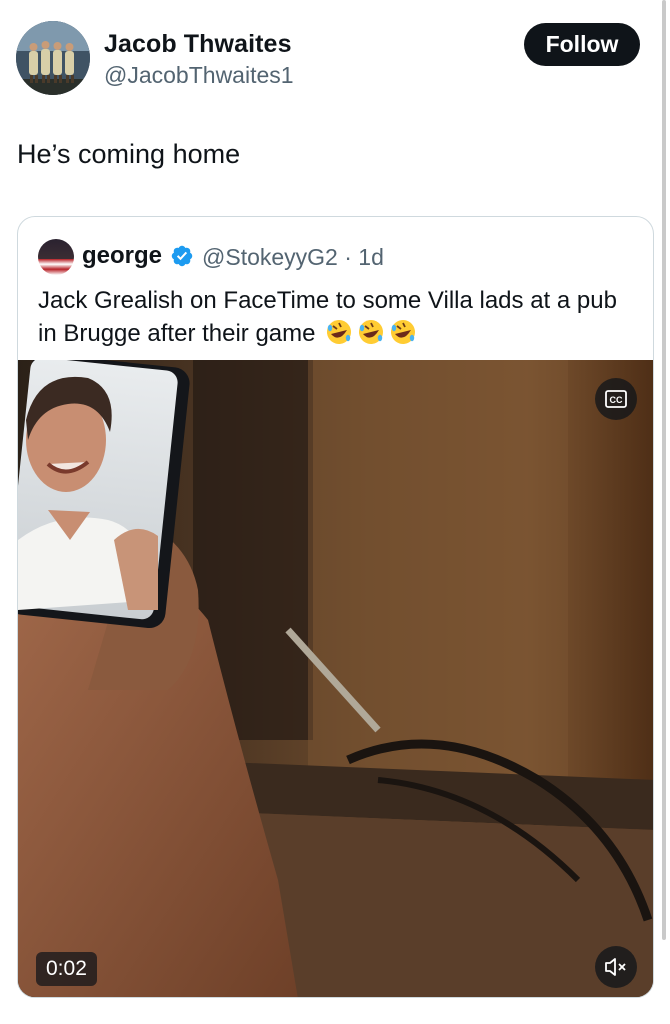 The height and width of the screenshot is (1024, 670). I want to click on author-name: Jacob Thwaites, so click(198, 44).